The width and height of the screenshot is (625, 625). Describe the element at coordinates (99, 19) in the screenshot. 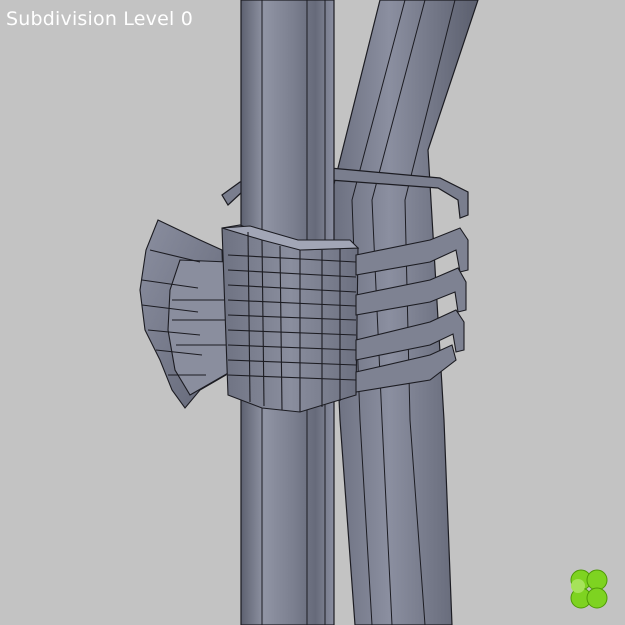

I see `viewport-subdivision-label: Subdivision Level 0` at that location.